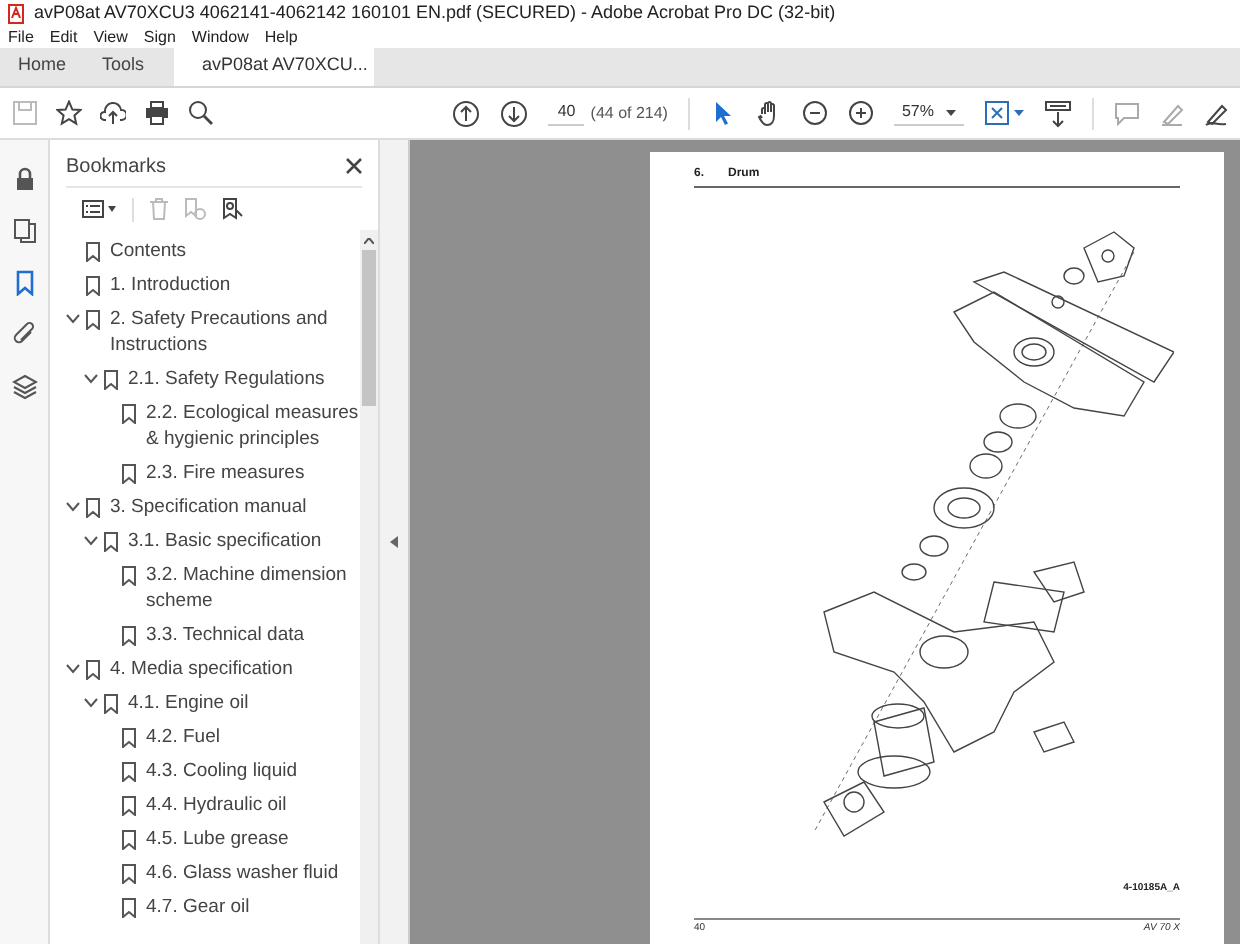 Image resolution: width=1240 pixels, height=944 pixels. I want to click on bookmark-item: 4.4. Hydraulic oil, so click(216, 805).